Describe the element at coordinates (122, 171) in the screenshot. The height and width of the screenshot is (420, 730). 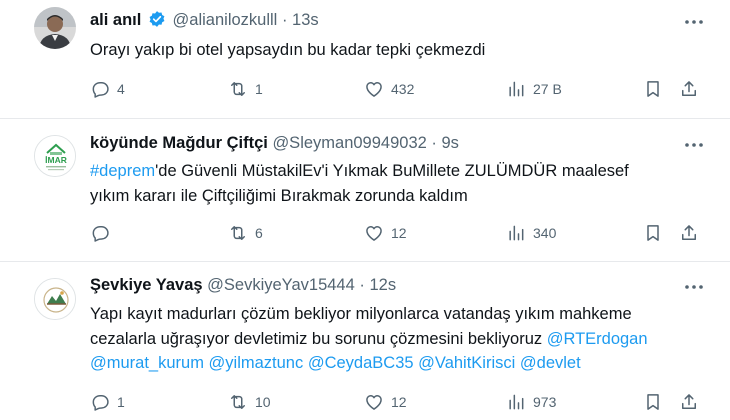
I see `hashtag-link: #deprem` at that location.